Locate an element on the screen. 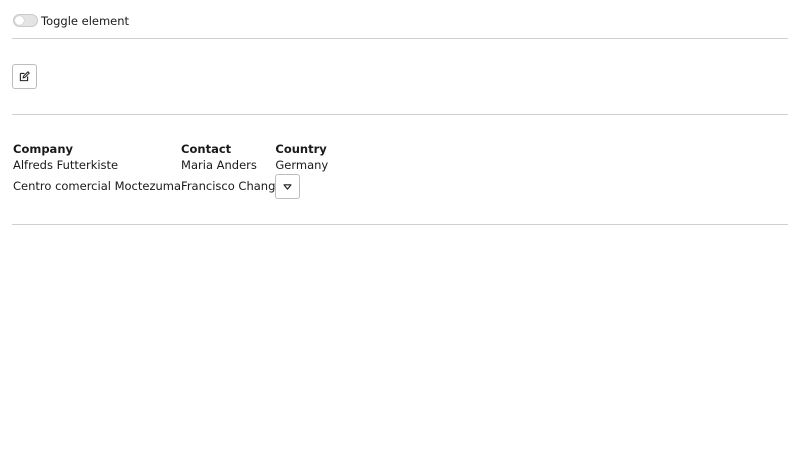 The image size is (800, 450). edit-button is located at coordinates (24, 76).